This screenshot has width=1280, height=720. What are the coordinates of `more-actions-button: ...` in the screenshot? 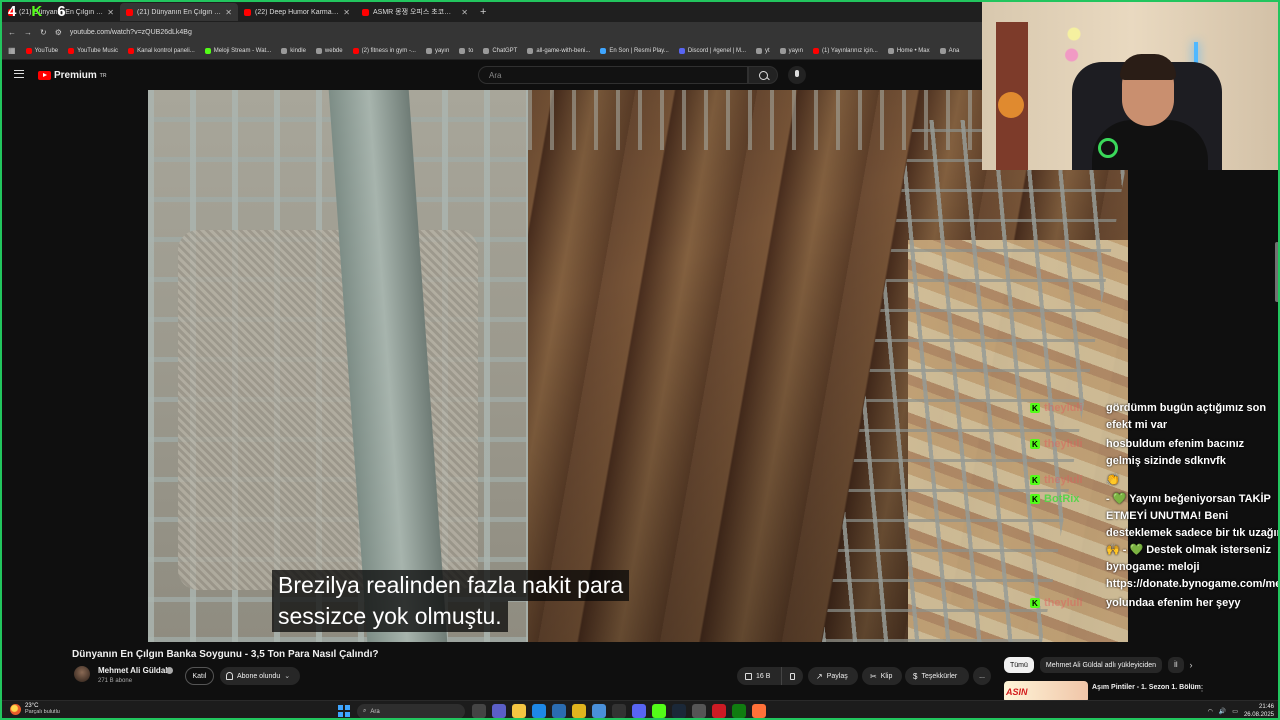 It's located at (982, 676).